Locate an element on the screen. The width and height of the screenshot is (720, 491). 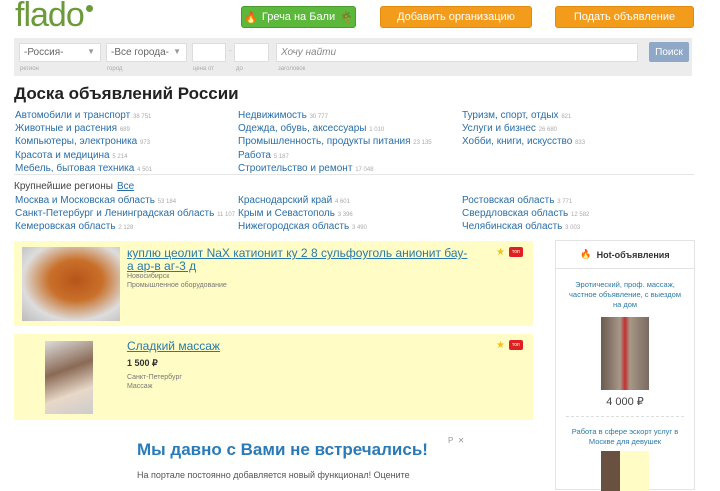
category-name: Животные и растения is located at coordinates (66, 129).